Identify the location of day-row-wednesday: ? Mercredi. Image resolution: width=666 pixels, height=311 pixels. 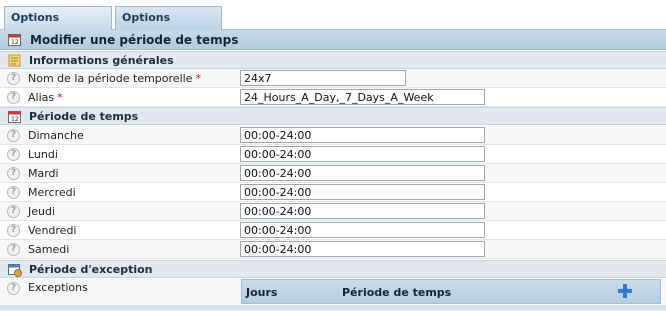
(333, 192).